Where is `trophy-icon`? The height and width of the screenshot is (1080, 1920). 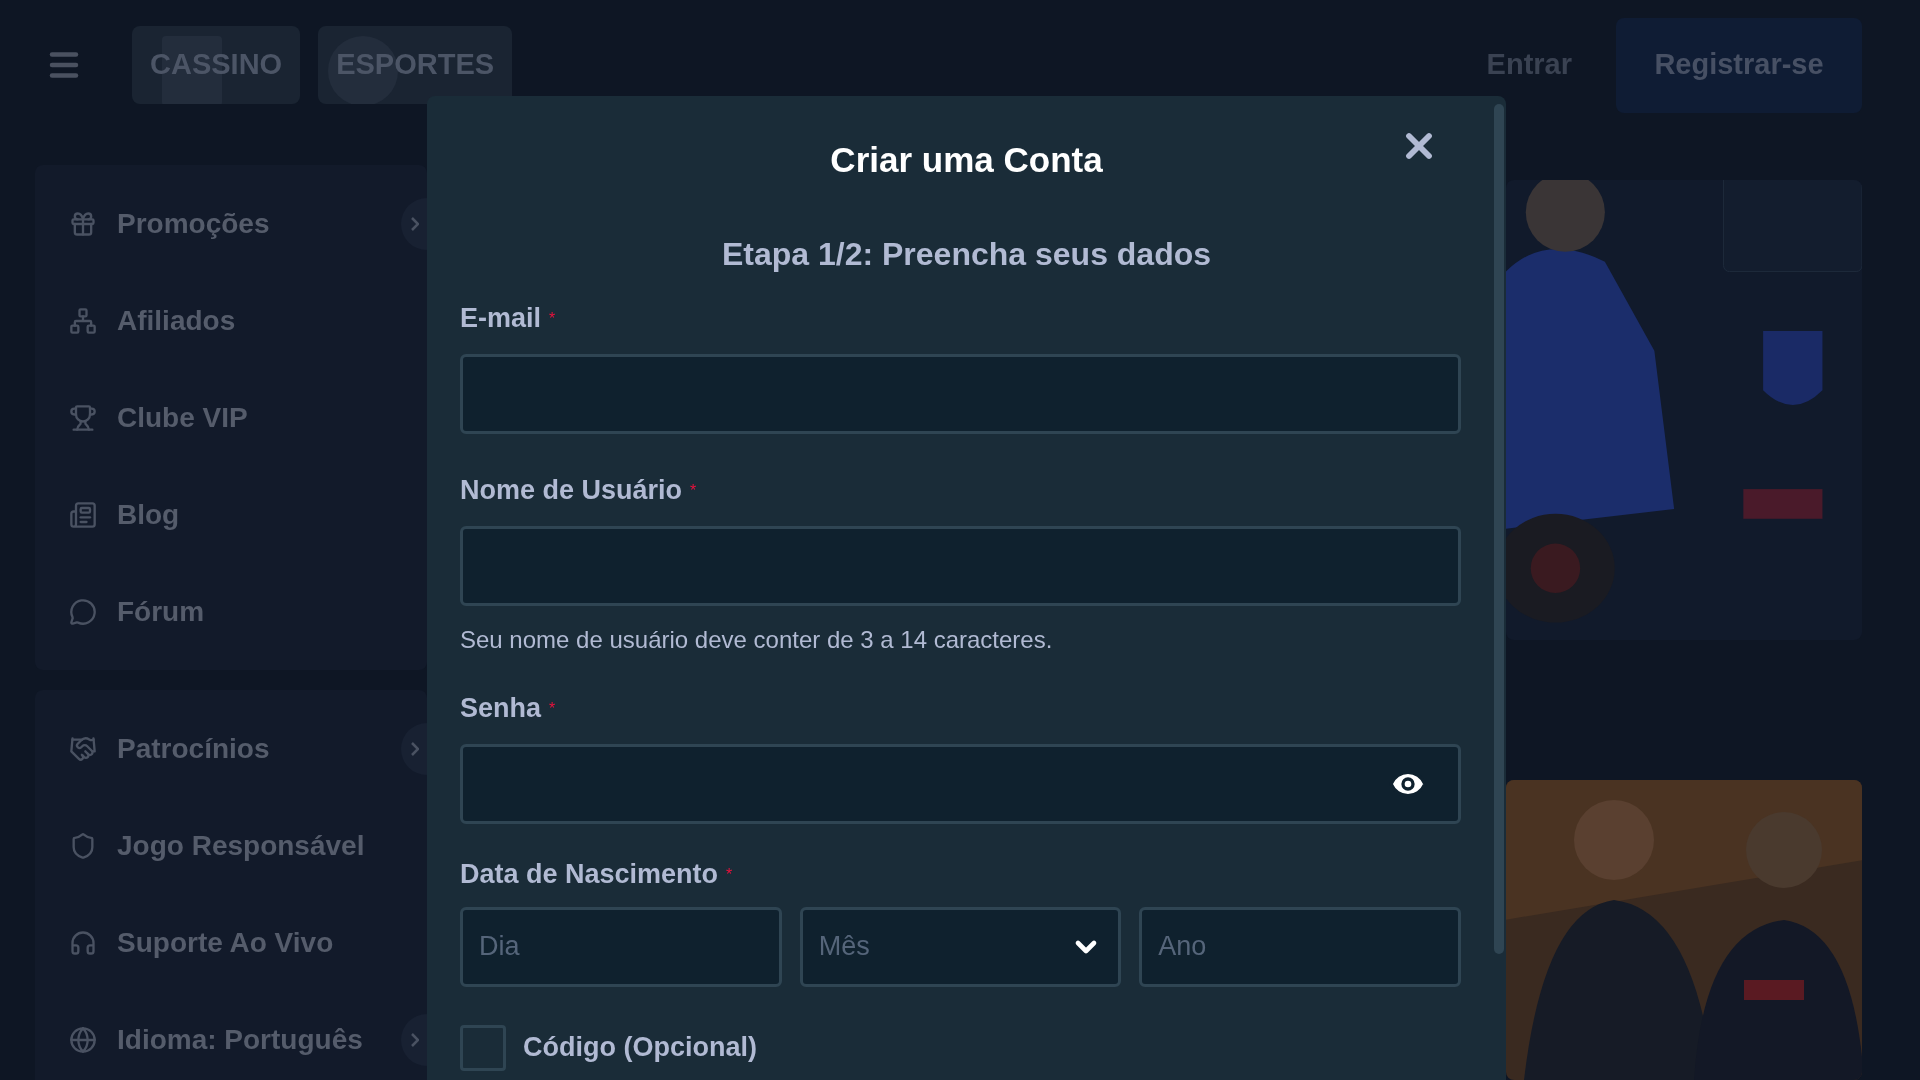 trophy-icon is located at coordinates (83, 417).